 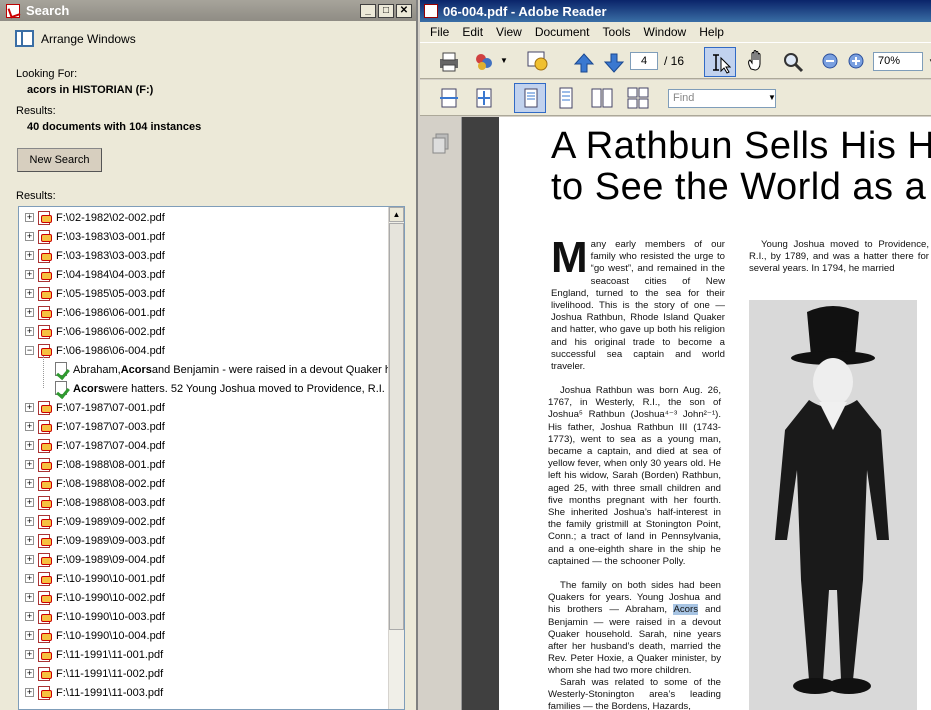 I want to click on menu-edit: Edit, so click(x=472, y=32).